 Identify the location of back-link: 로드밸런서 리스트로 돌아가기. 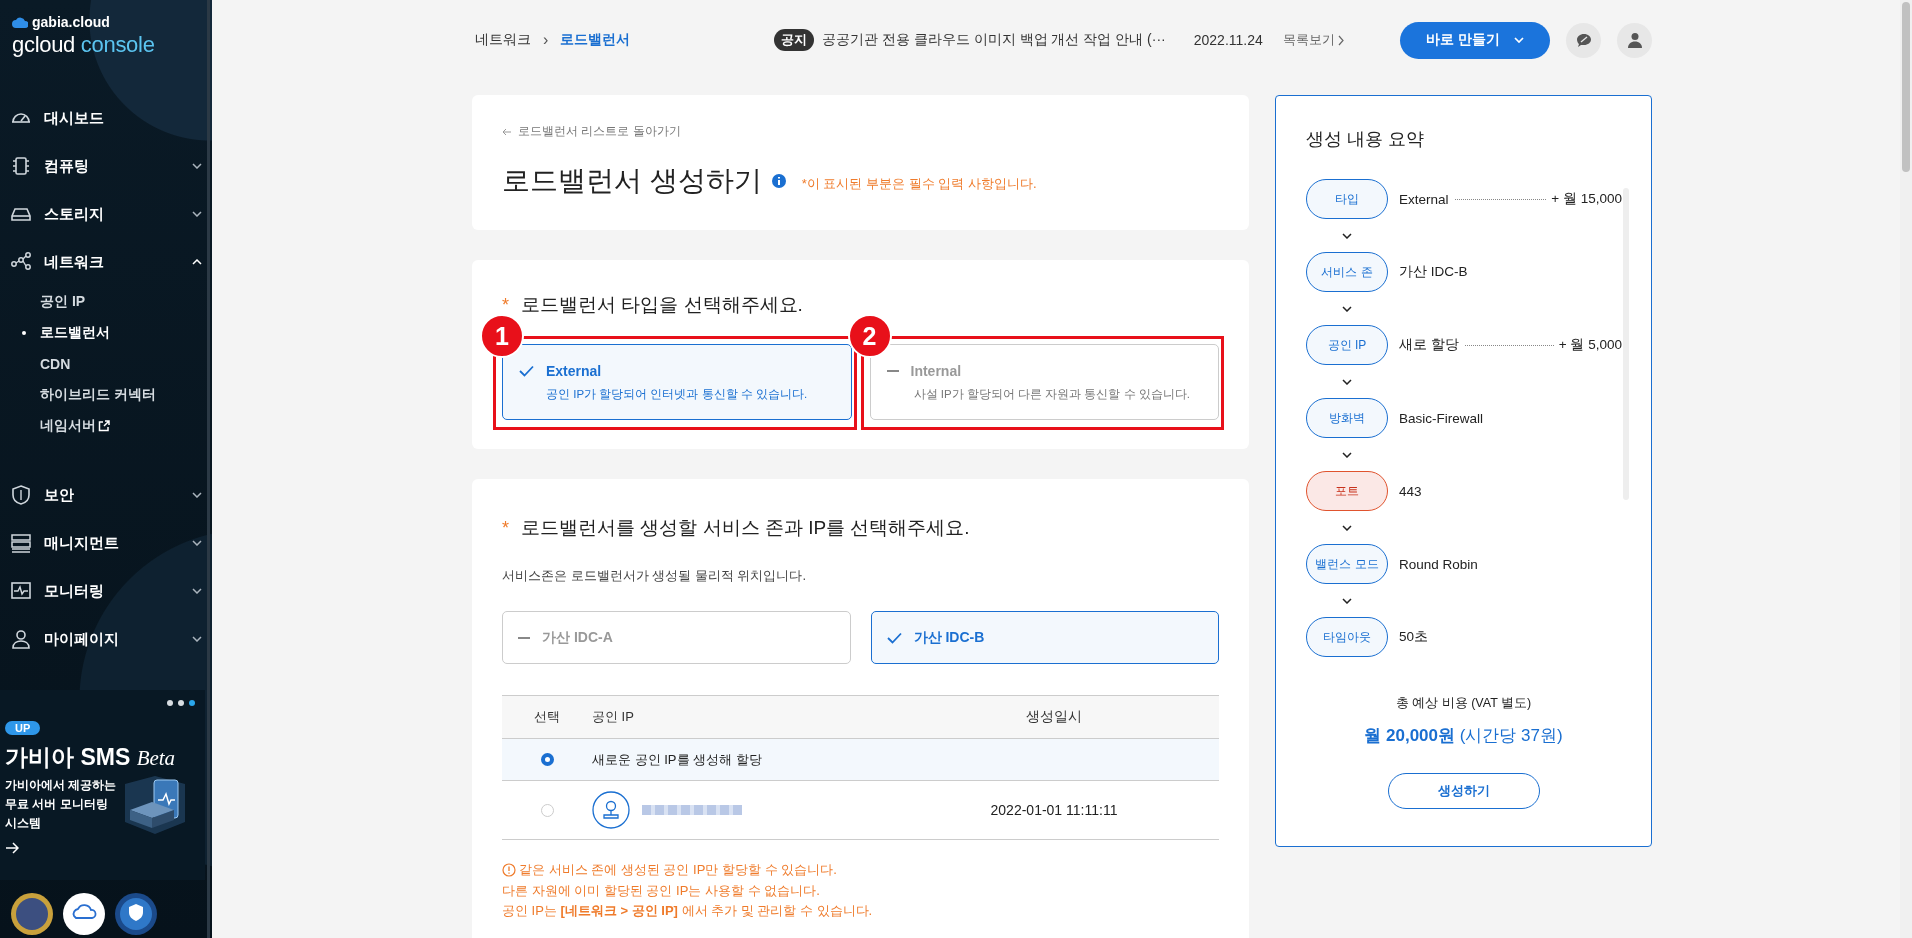
(599, 131).